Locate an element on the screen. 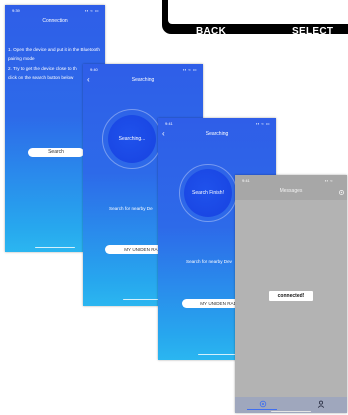 Image resolution: width=348 pixels, height=415 pixels. search-finish-circle: Search Finish! is located at coordinates (208, 193).